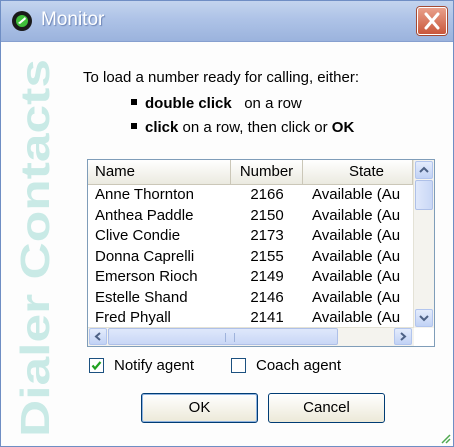 The height and width of the screenshot is (447, 454). I want to click on scroll-right-button, so click(403, 336).